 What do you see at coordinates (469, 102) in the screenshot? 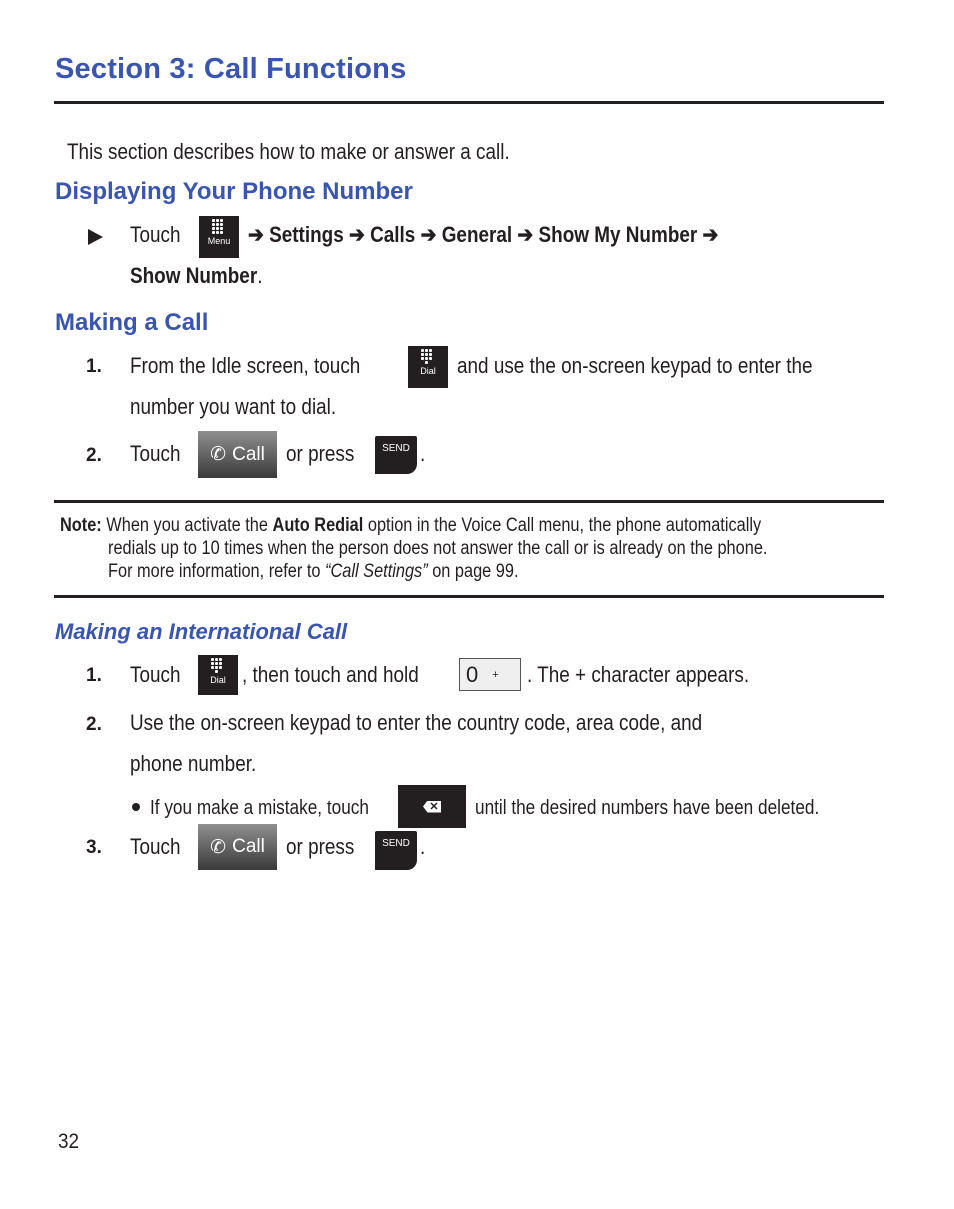
I see `title-rule` at bounding box center [469, 102].